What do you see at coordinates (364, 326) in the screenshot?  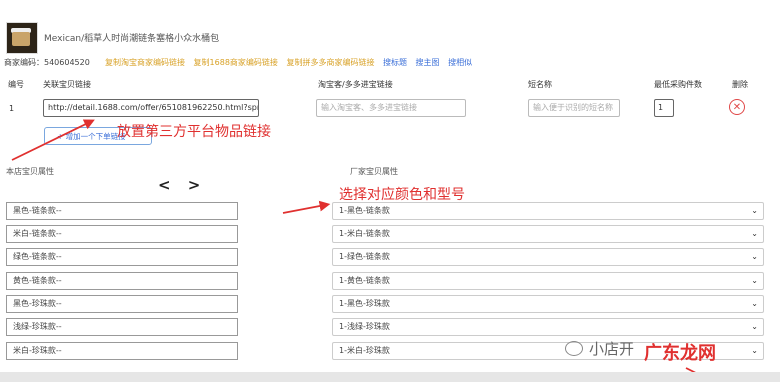 I see `vendor-select-6-value: 1-浅绿-珍珠款` at bounding box center [364, 326].